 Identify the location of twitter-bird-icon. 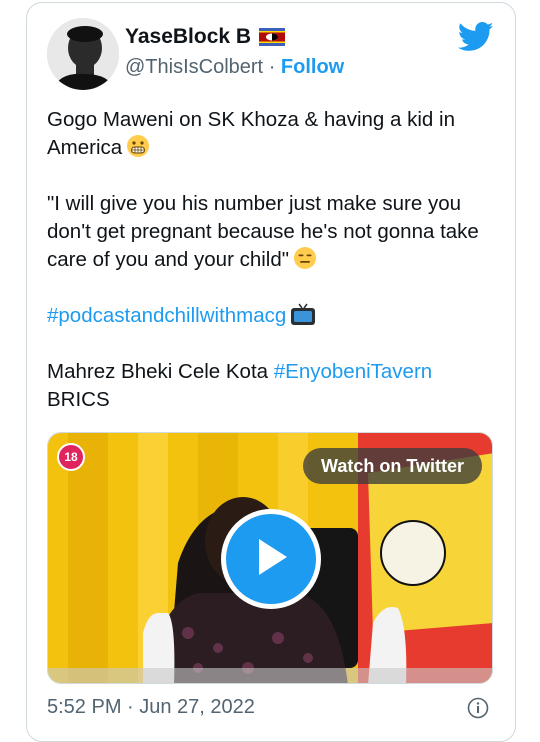
(475, 37).